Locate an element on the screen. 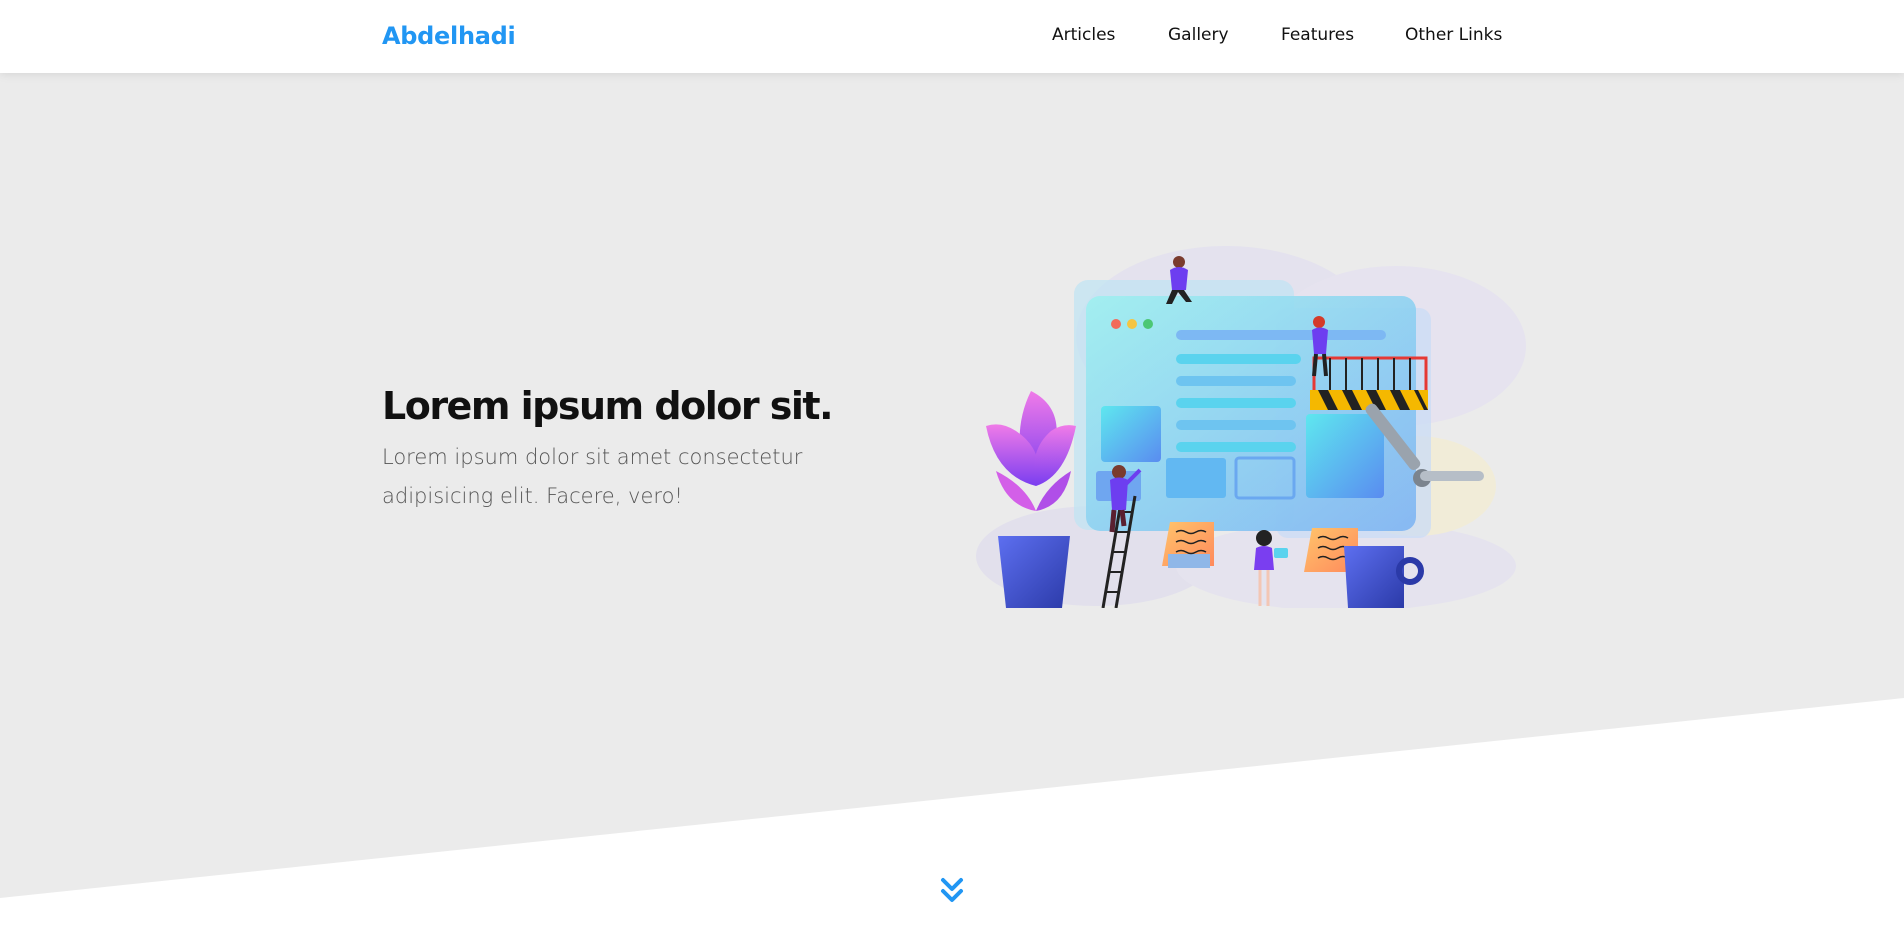 The image size is (1904, 936). scroll-down-button is located at coordinates (952, 891).